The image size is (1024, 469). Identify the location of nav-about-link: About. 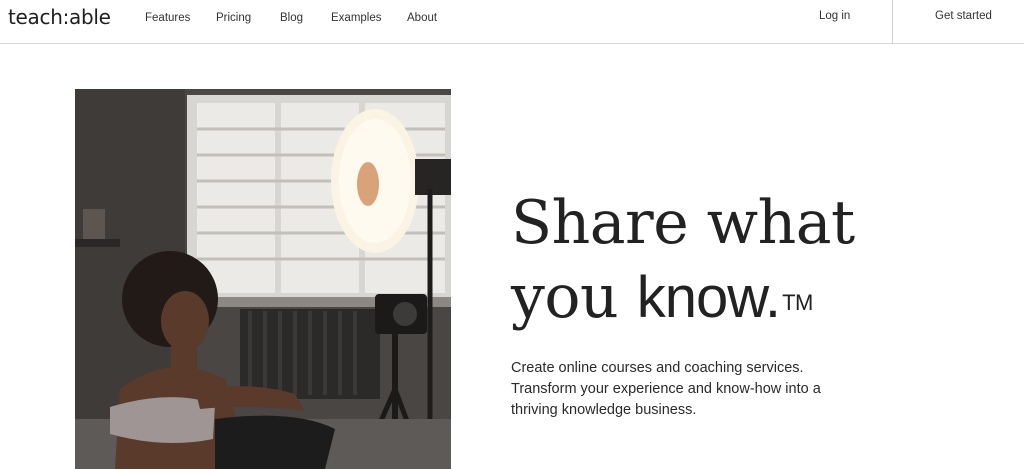
(422, 18).